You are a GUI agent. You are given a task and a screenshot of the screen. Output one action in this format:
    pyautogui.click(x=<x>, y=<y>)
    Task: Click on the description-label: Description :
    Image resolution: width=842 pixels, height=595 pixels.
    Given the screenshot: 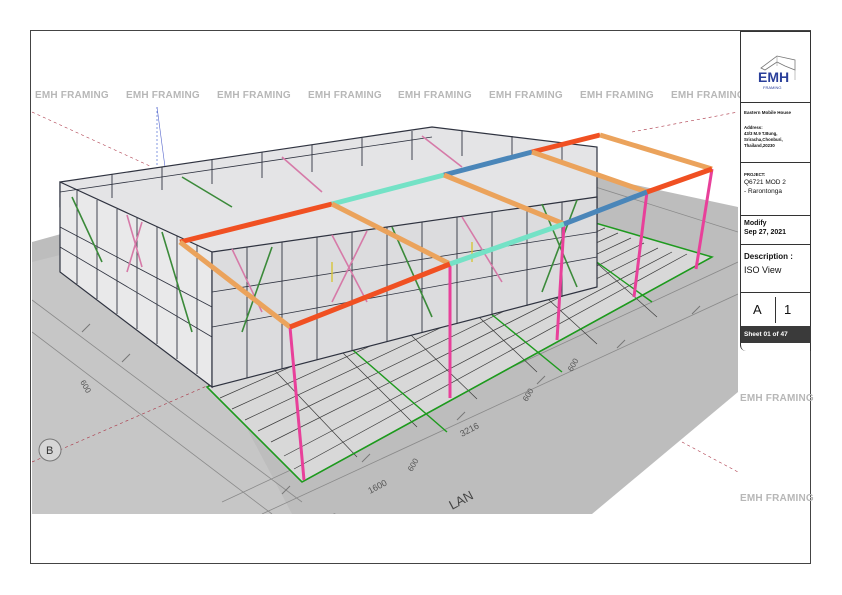 What is the action you would take?
    pyautogui.click(x=768, y=256)
    